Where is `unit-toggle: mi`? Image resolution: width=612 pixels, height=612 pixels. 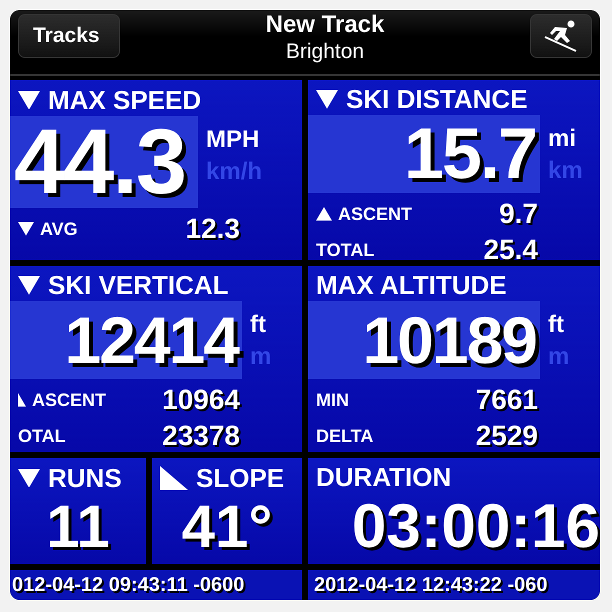 unit-toggle: mi is located at coordinates (565, 139).